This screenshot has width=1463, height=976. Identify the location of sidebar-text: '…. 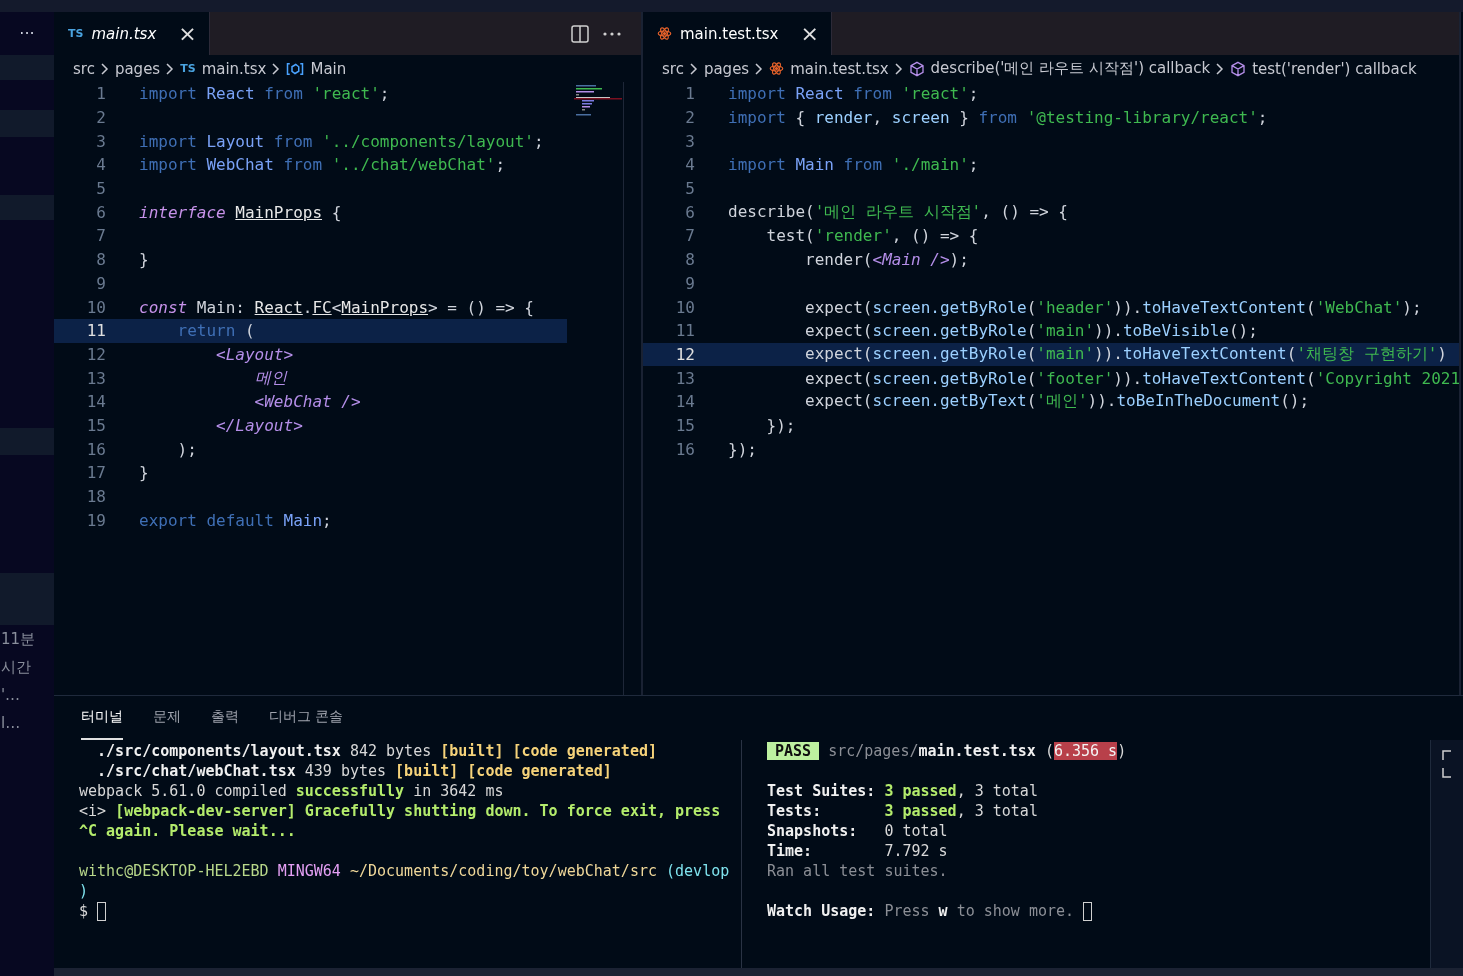
(11, 695).